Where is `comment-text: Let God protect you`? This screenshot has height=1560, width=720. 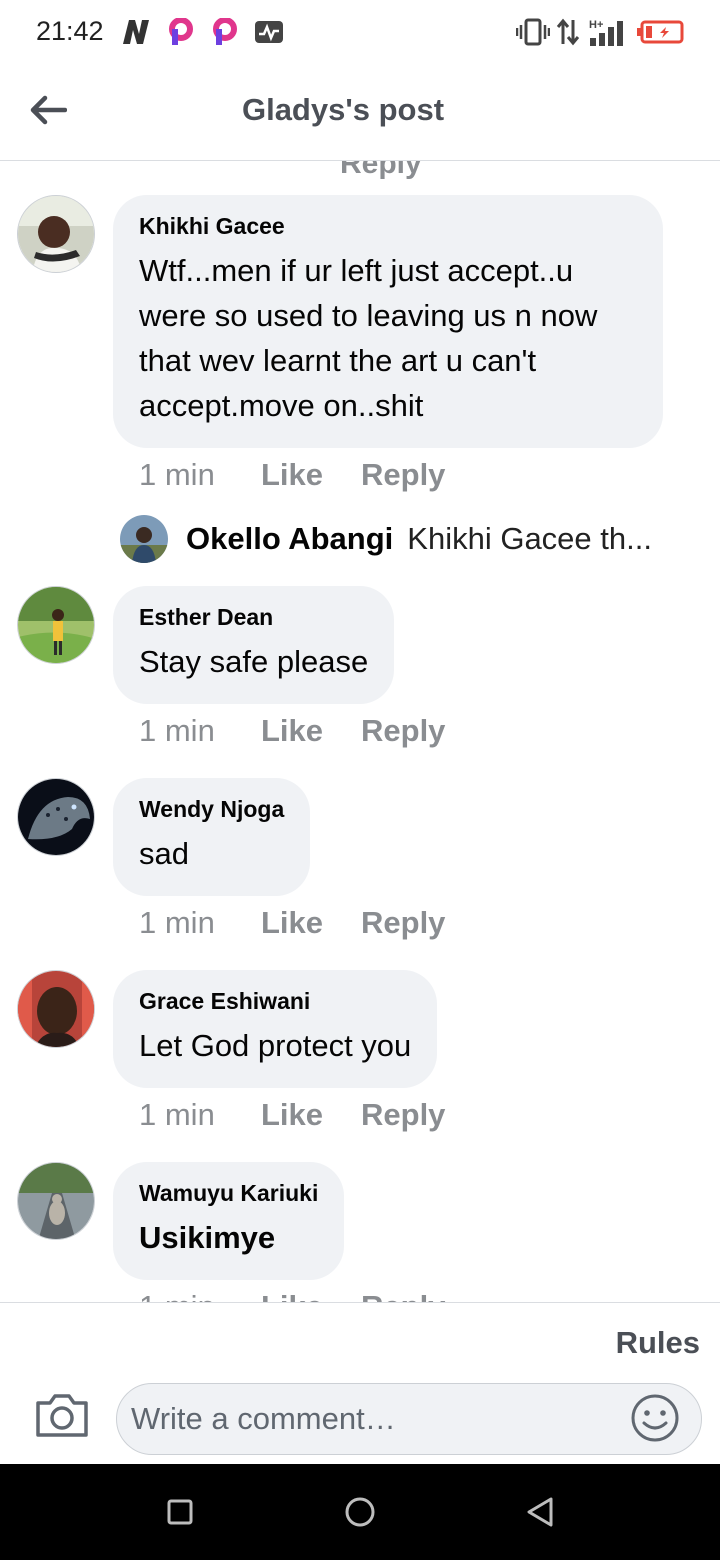
comment-text: Let God protect you is located at coordinates (275, 1045).